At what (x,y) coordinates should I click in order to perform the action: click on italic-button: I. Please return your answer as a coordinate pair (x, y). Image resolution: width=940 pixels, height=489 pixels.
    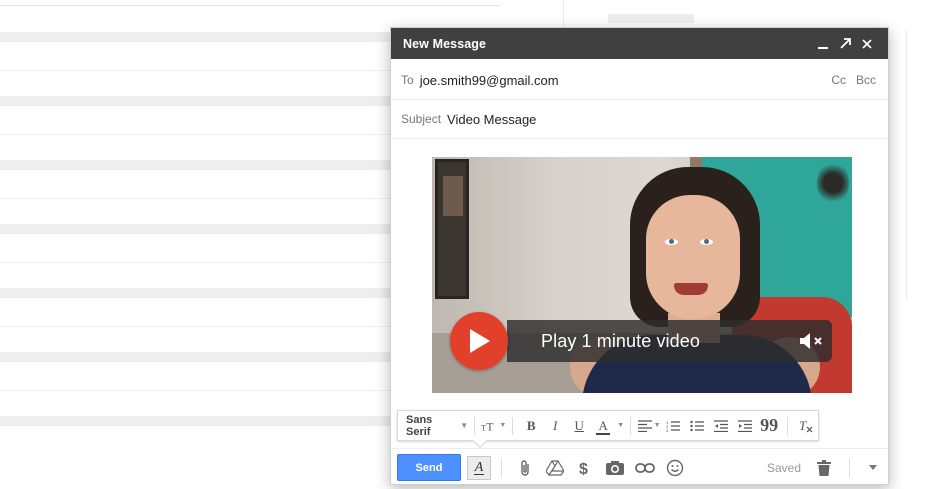
    Looking at the image, I should click on (555, 426).